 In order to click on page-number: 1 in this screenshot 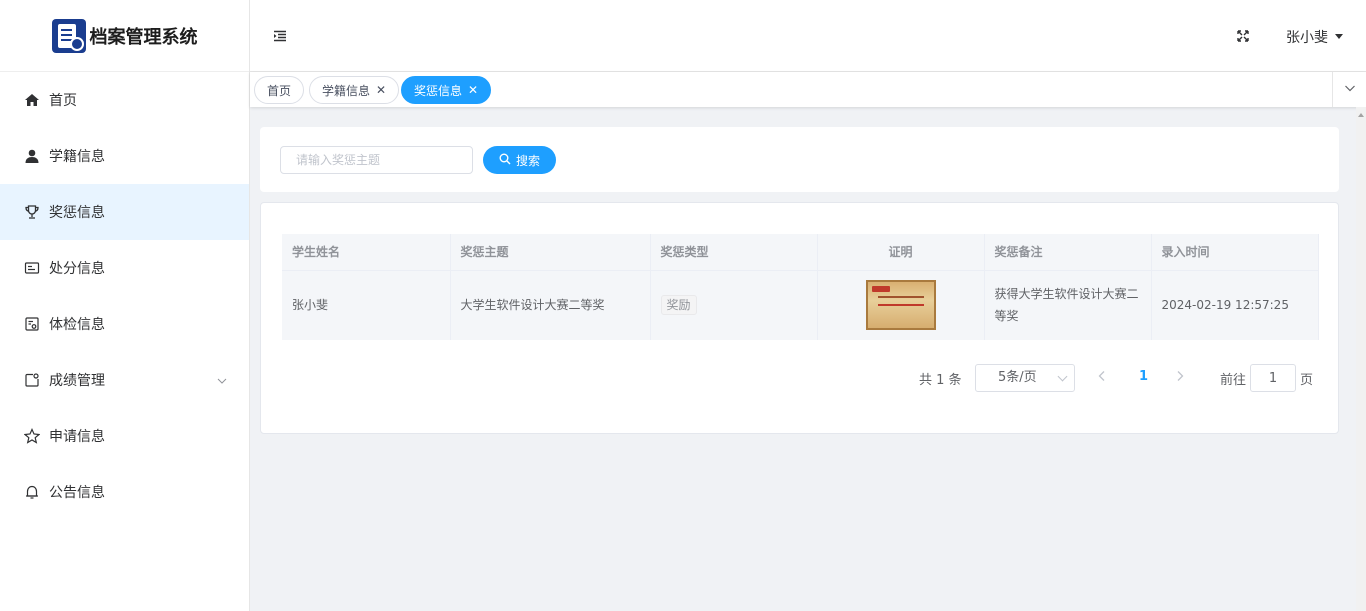, I will do `click(1143, 376)`.